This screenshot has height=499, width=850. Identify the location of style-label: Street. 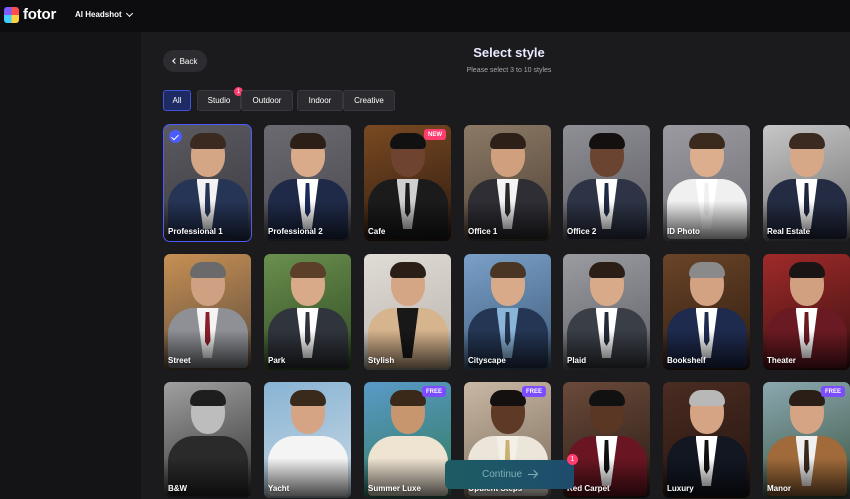
(179, 360).